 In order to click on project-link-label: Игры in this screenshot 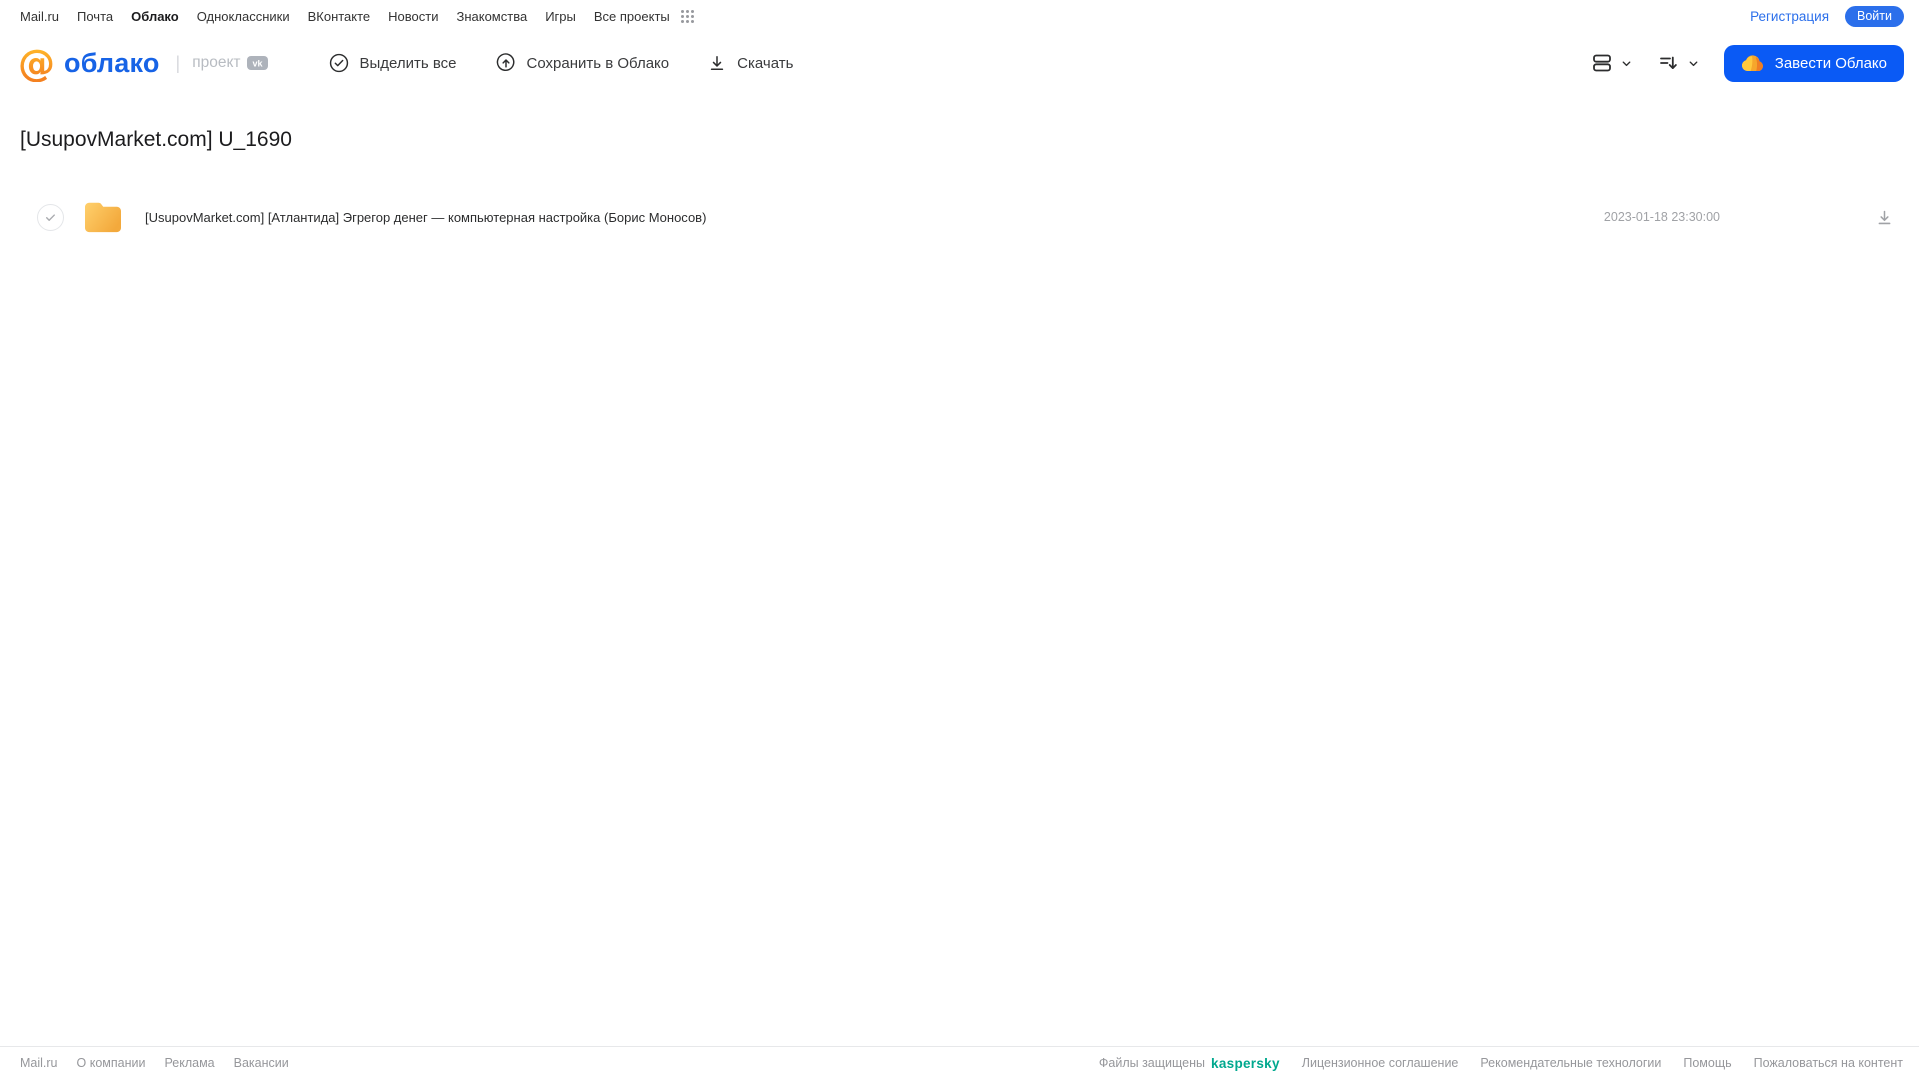, I will do `click(560, 16)`.